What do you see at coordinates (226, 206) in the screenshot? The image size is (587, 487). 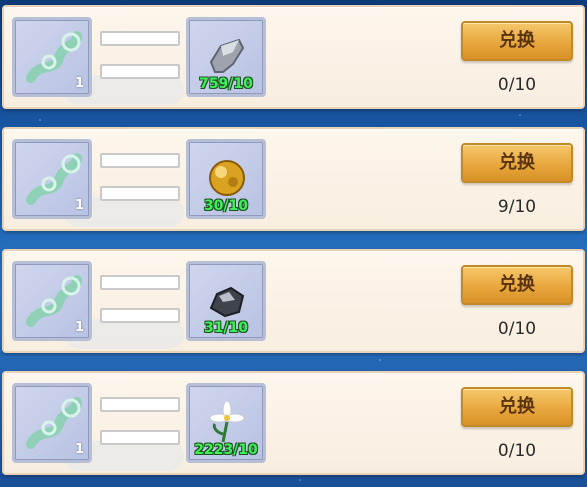 I see `target-progress: 30/10` at bounding box center [226, 206].